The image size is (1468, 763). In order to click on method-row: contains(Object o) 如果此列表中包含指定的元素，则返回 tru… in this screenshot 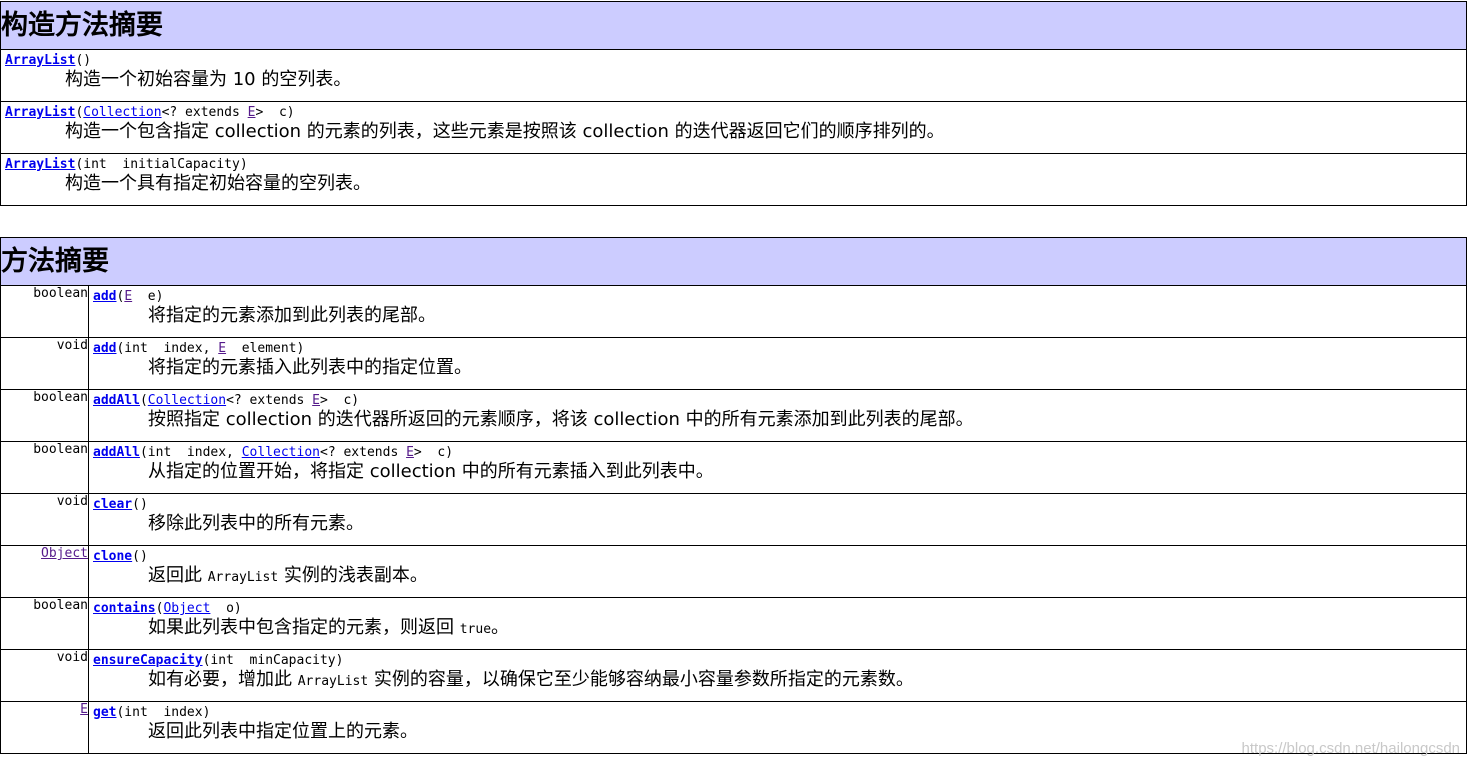, I will do `click(777, 623)`.